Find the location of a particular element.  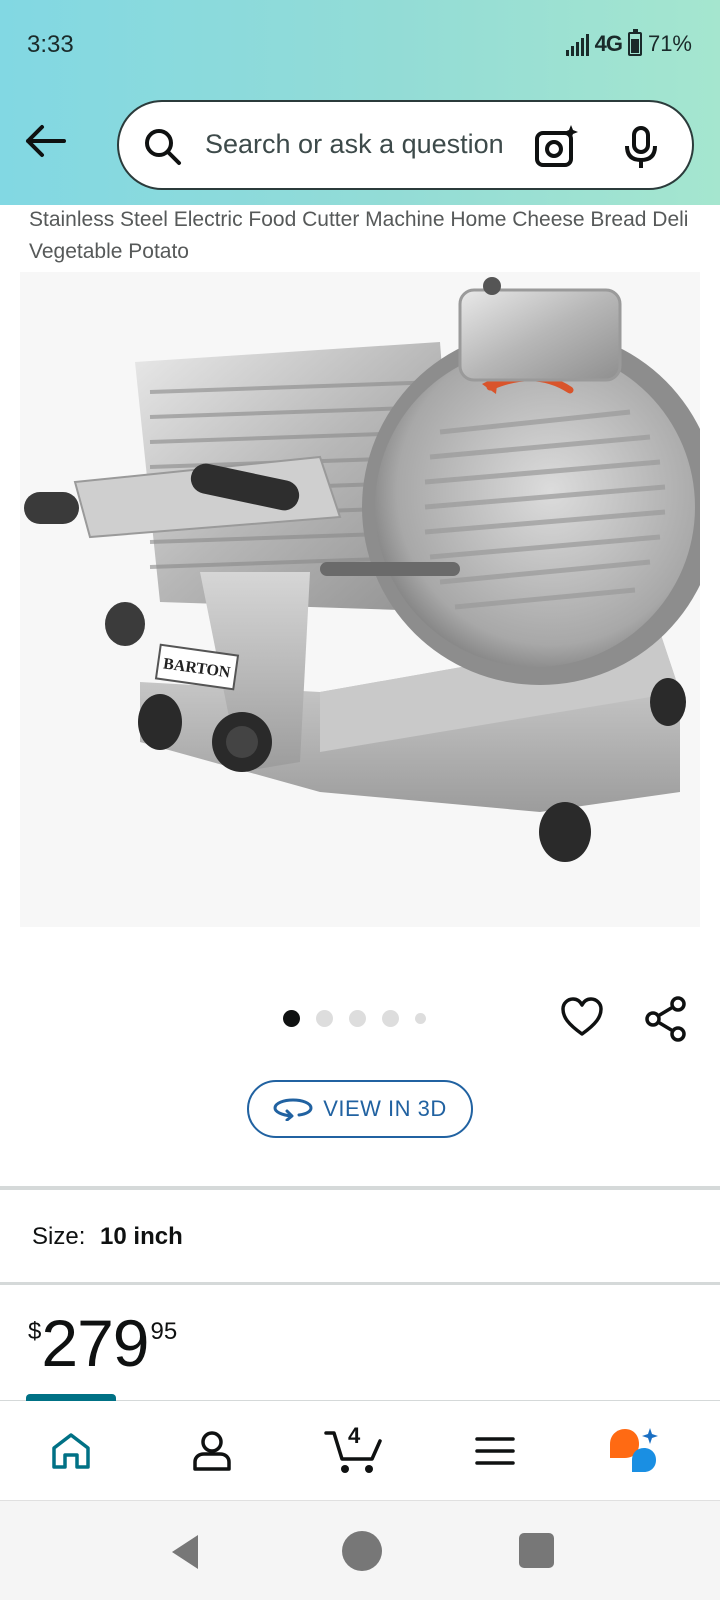

view-in-3d-button: VIEW IN 3D is located at coordinates (360, 1109).